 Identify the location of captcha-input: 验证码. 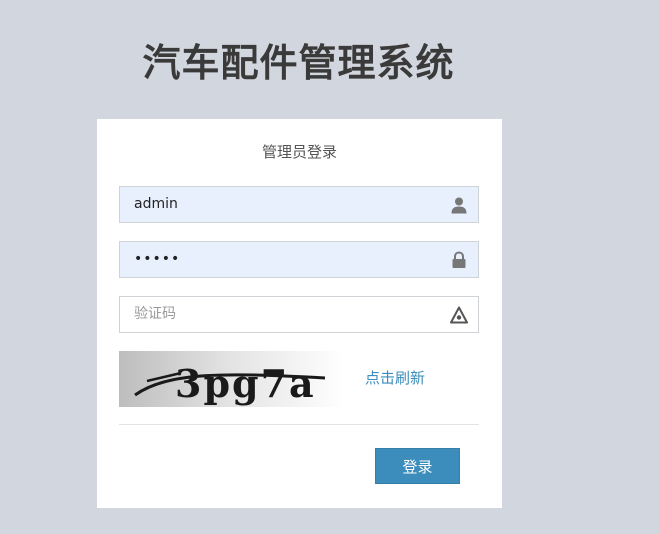
(299, 314).